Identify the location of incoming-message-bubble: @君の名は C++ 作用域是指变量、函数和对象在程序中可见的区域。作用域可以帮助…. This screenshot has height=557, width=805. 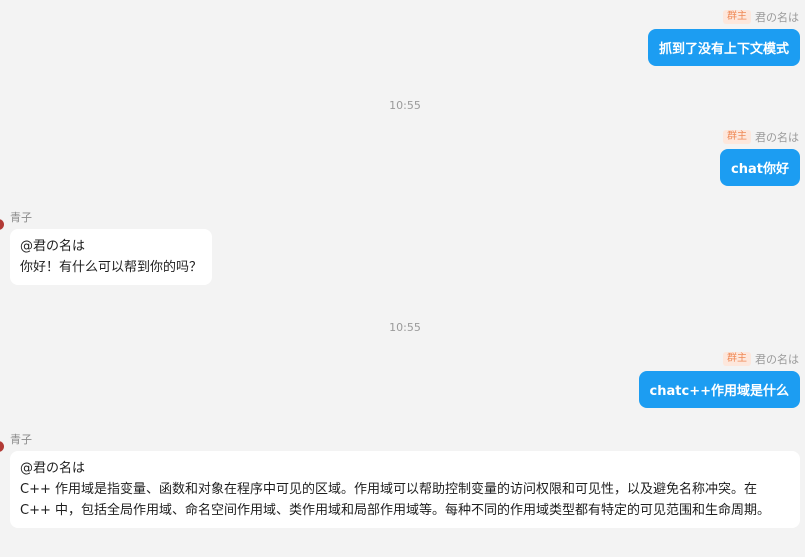
(405, 489).